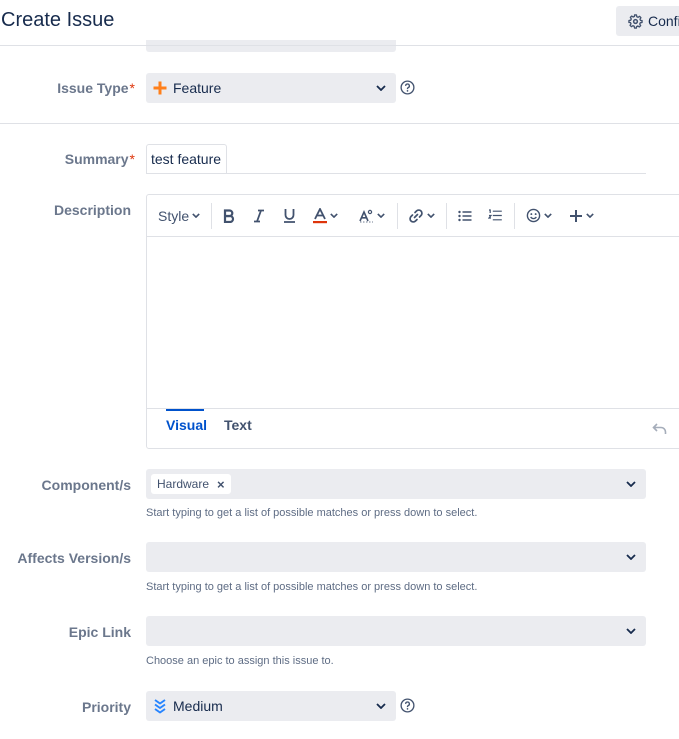  What do you see at coordinates (396, 484) in the screenshot?
I see `components-select: Hardware ×` at bounding box center [396, 484].